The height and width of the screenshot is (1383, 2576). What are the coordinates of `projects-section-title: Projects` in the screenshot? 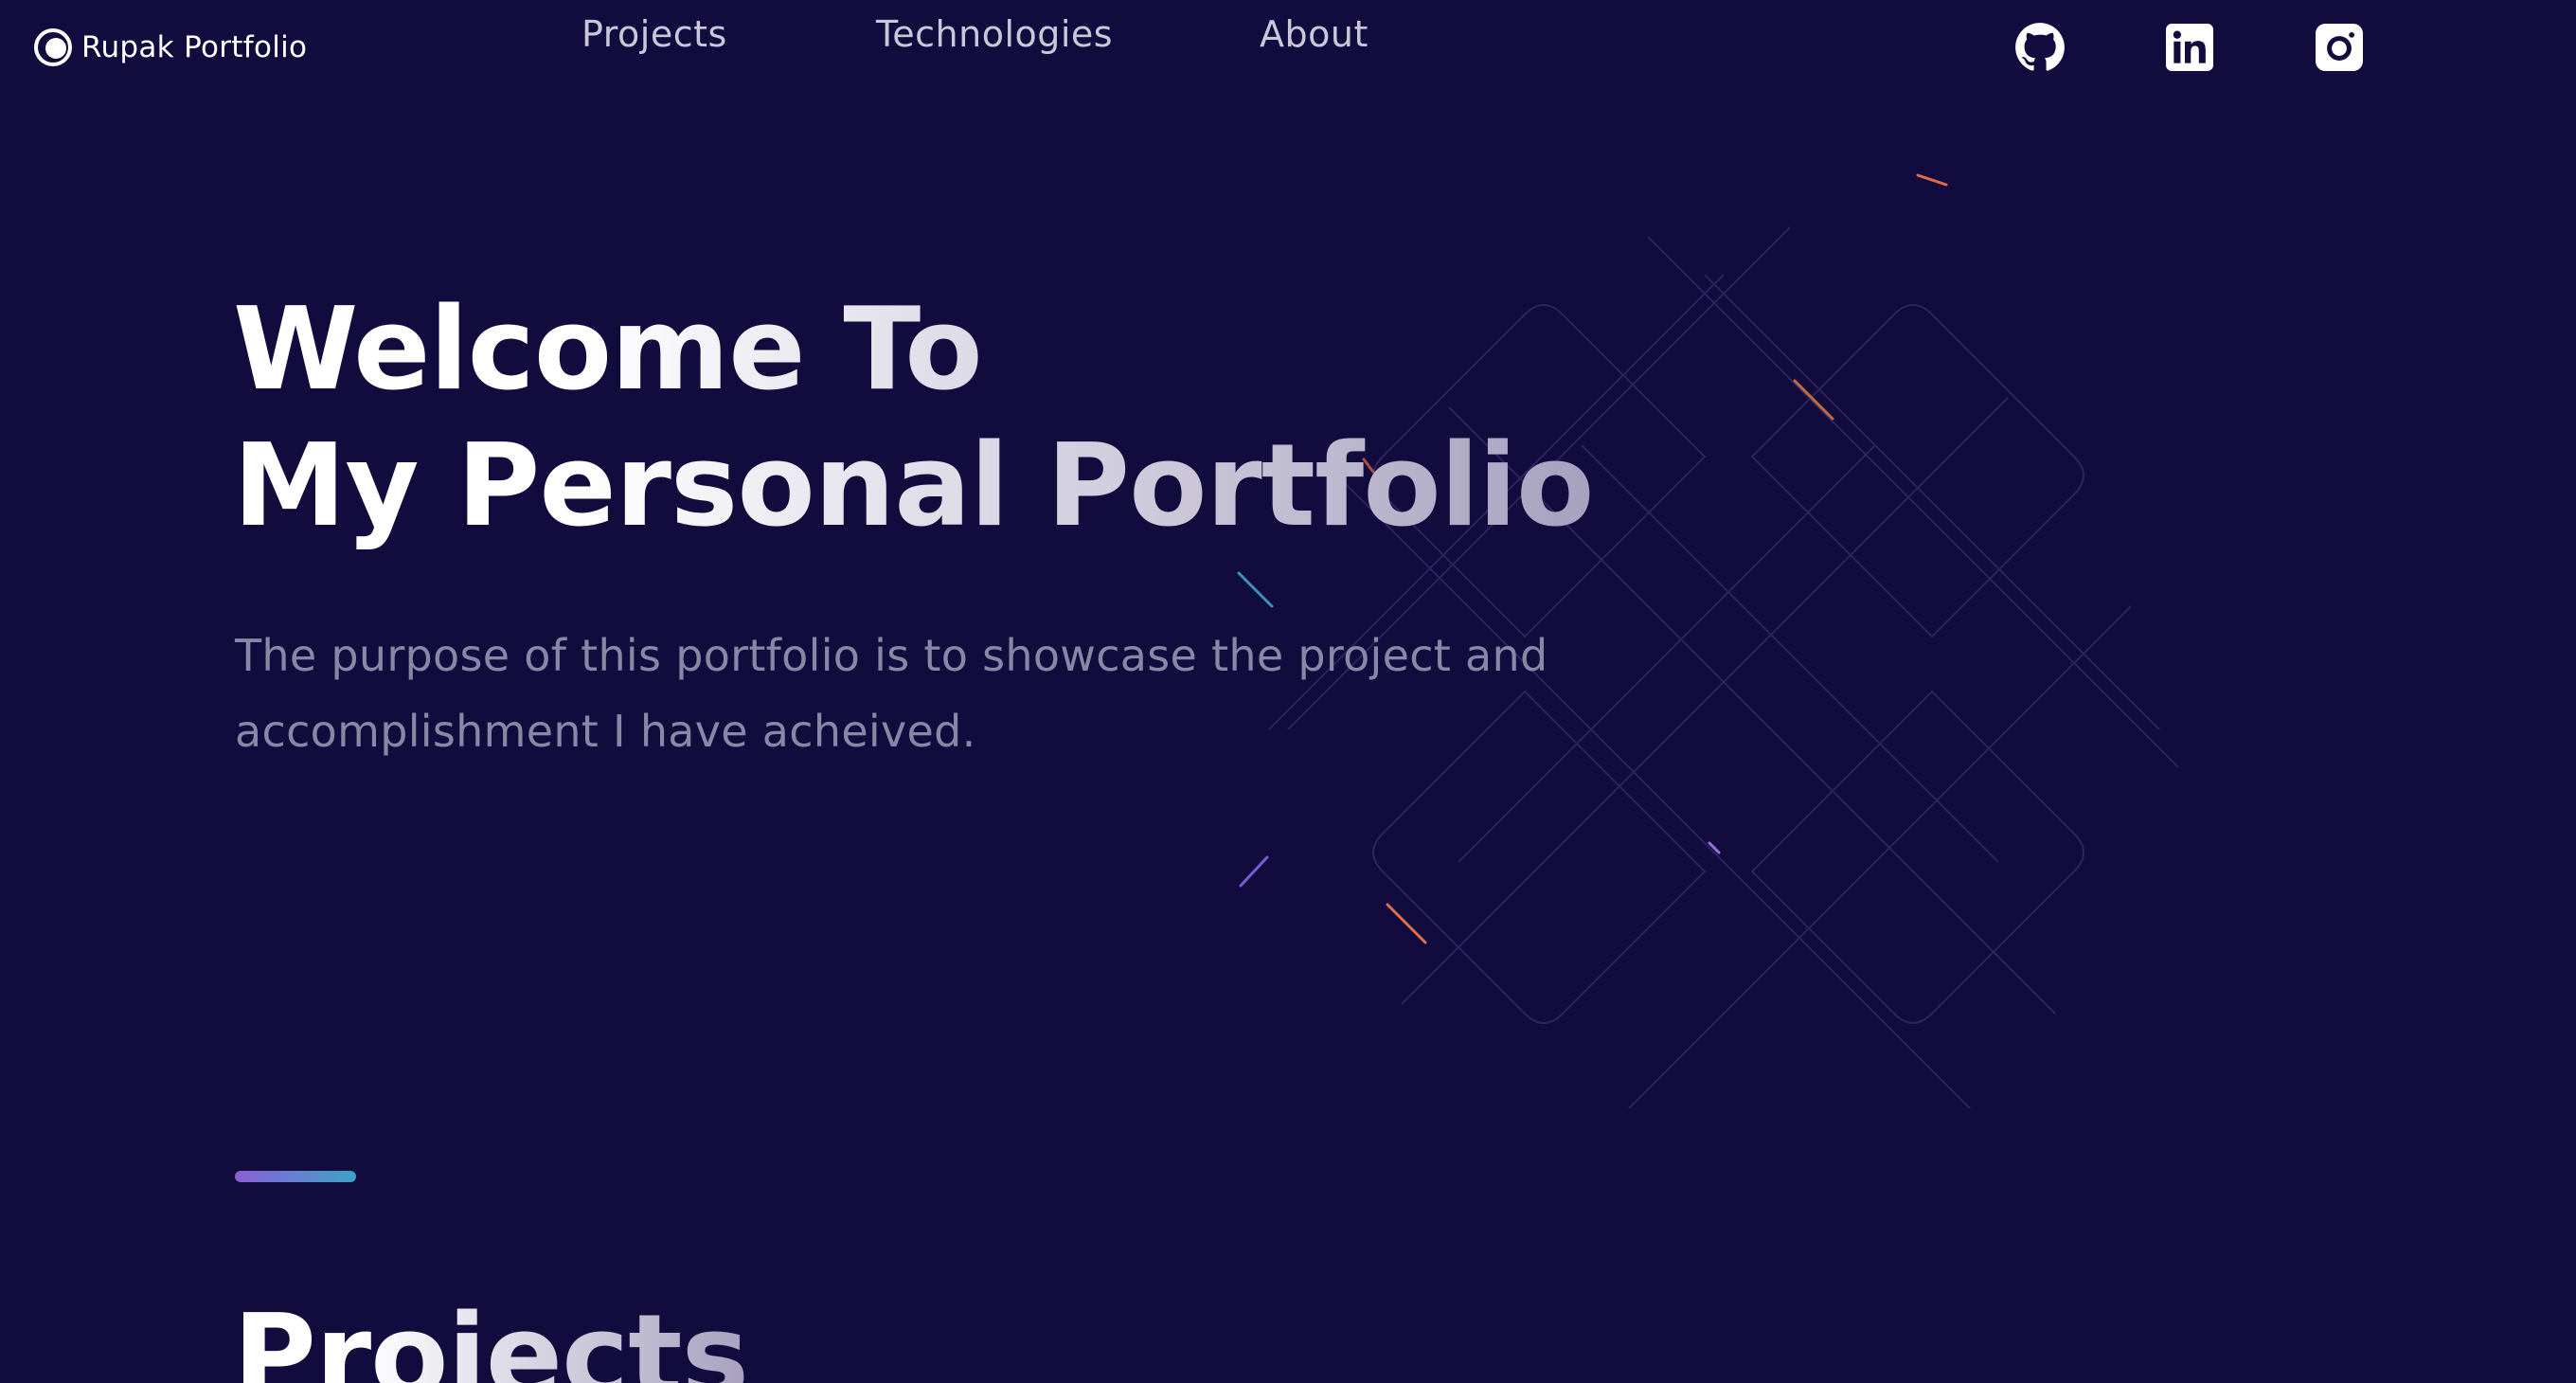 It's located at (491, 1334).